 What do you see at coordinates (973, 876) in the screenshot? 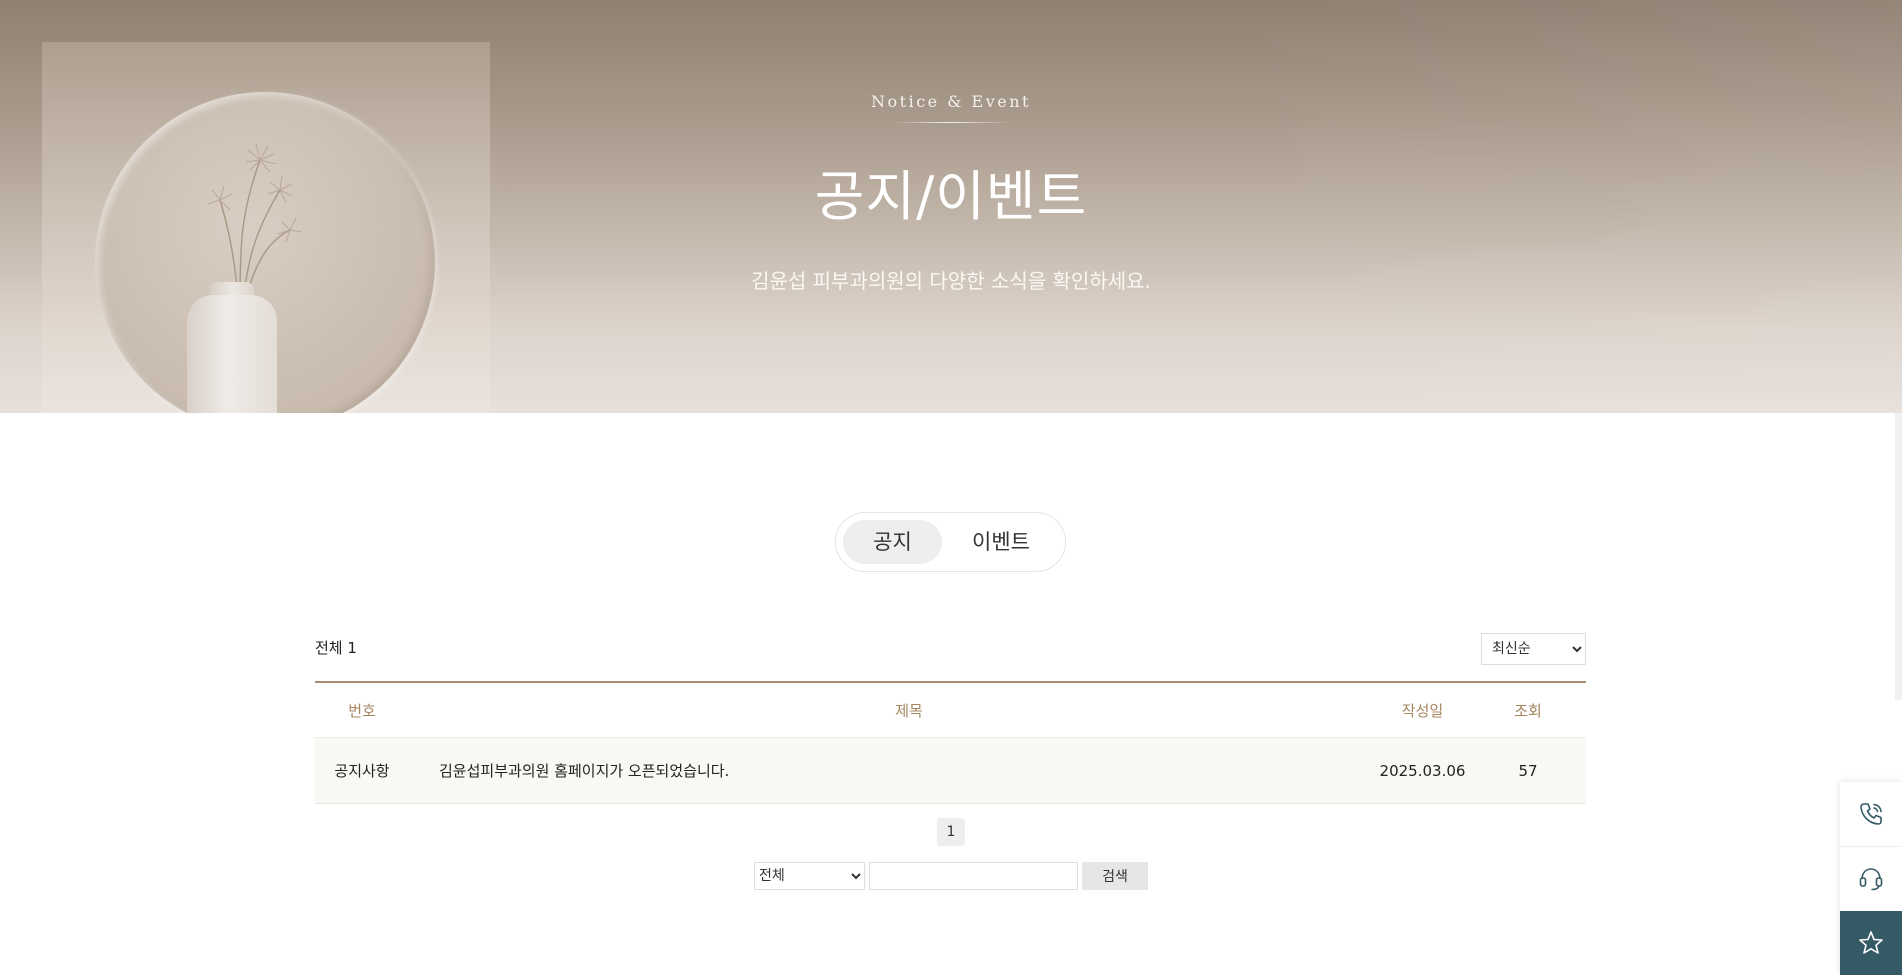
I see `search-input` at bounding box center [973, 876].